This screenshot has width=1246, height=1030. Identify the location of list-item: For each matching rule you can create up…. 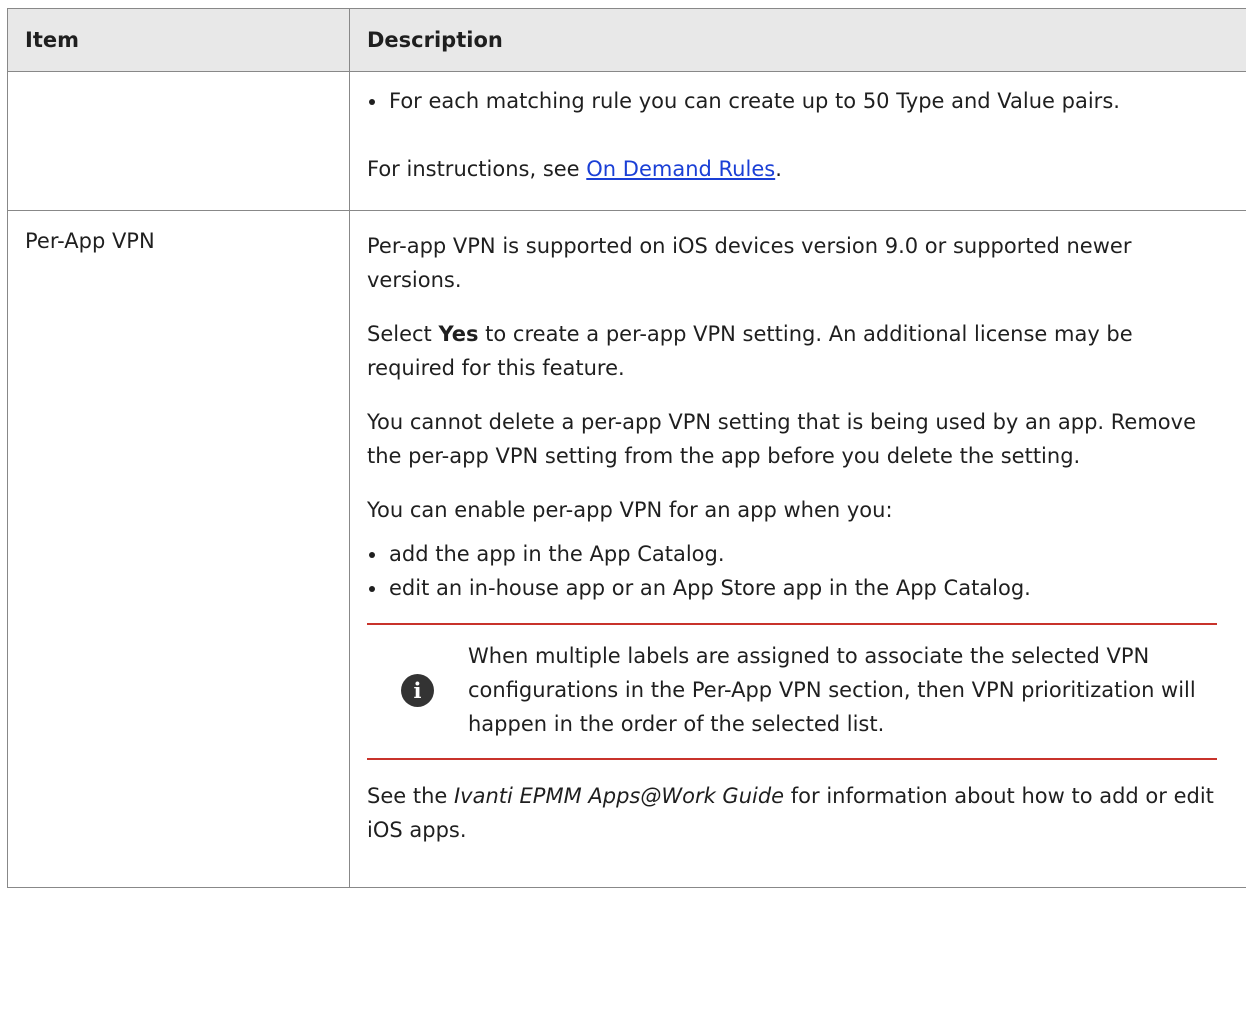
(792, 101).